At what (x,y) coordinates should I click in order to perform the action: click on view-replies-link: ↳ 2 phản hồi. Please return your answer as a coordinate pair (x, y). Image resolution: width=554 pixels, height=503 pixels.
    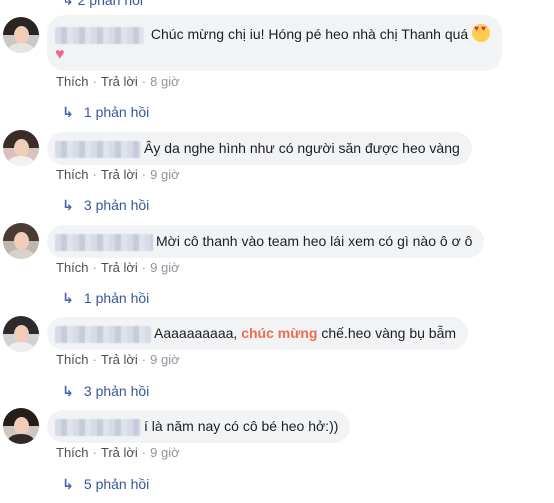
    Looking at the image, I should click on (102, 4).